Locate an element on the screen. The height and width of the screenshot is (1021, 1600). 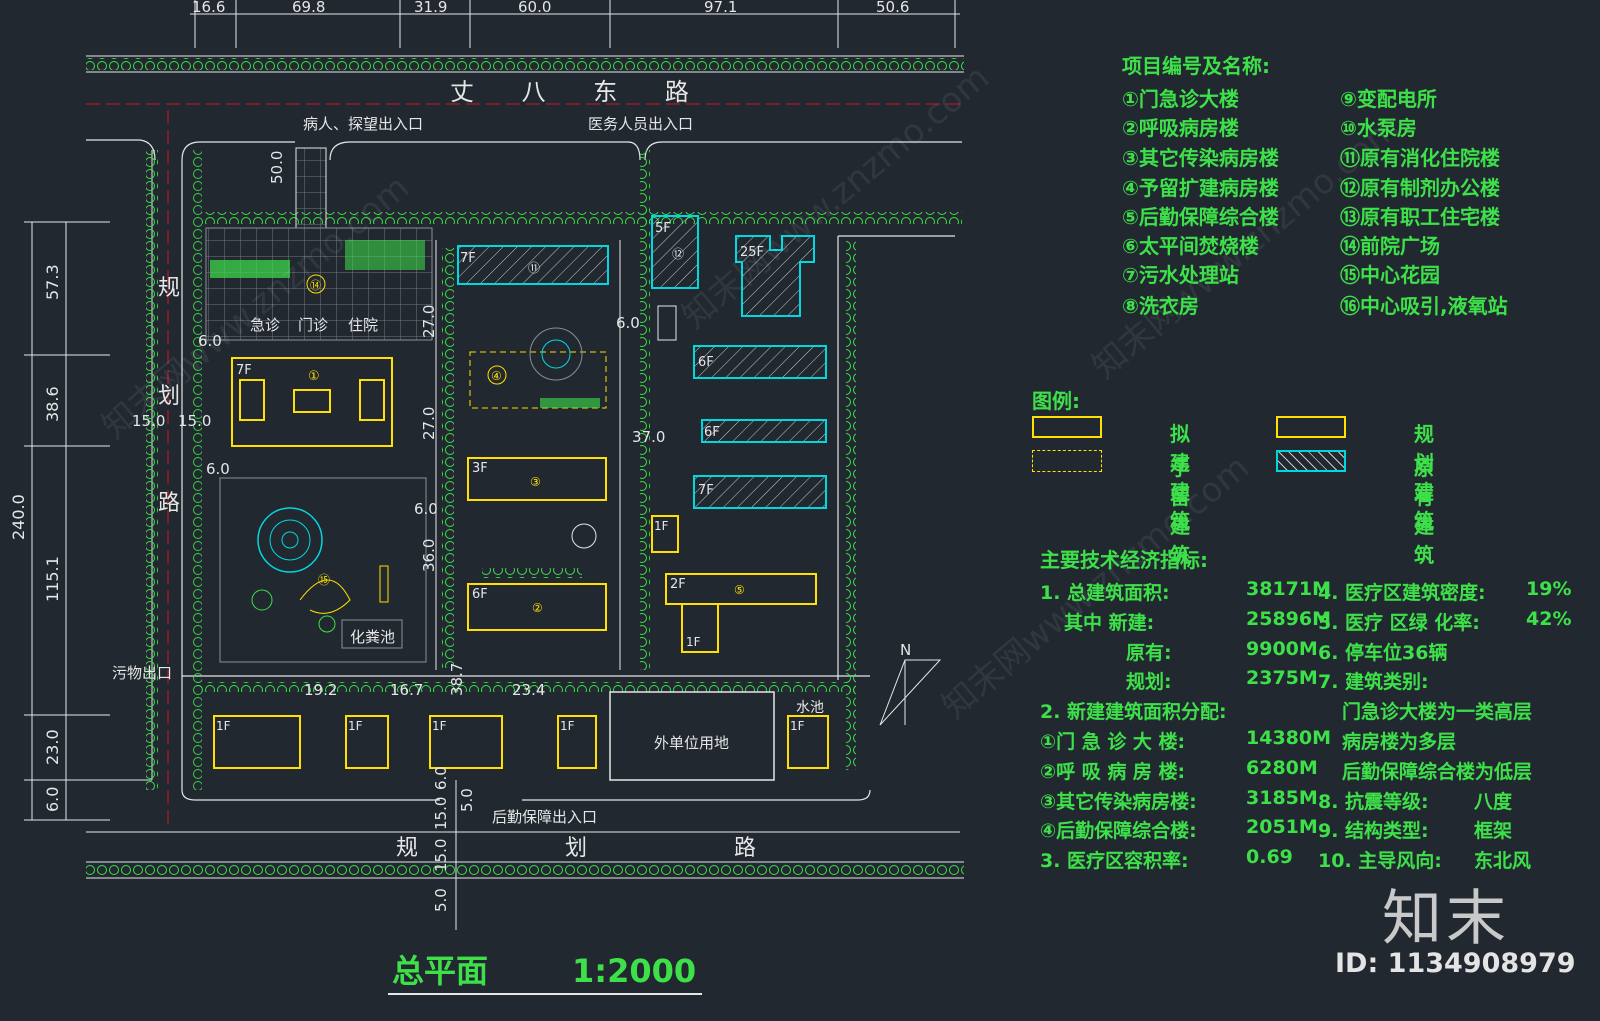
project-item: ⑭前院广场 is located at coordinates (1390, 246).